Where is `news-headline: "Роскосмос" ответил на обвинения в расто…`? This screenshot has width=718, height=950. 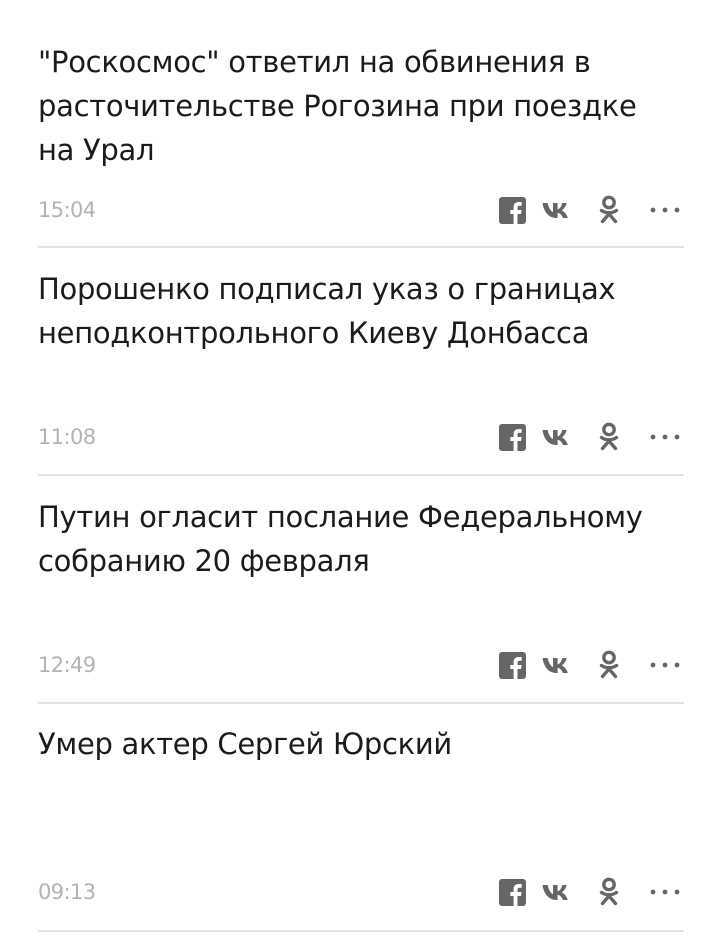
news-headline: "Роскосмос" ответил на обвинения в расто… is located at coordinates (358, 106).